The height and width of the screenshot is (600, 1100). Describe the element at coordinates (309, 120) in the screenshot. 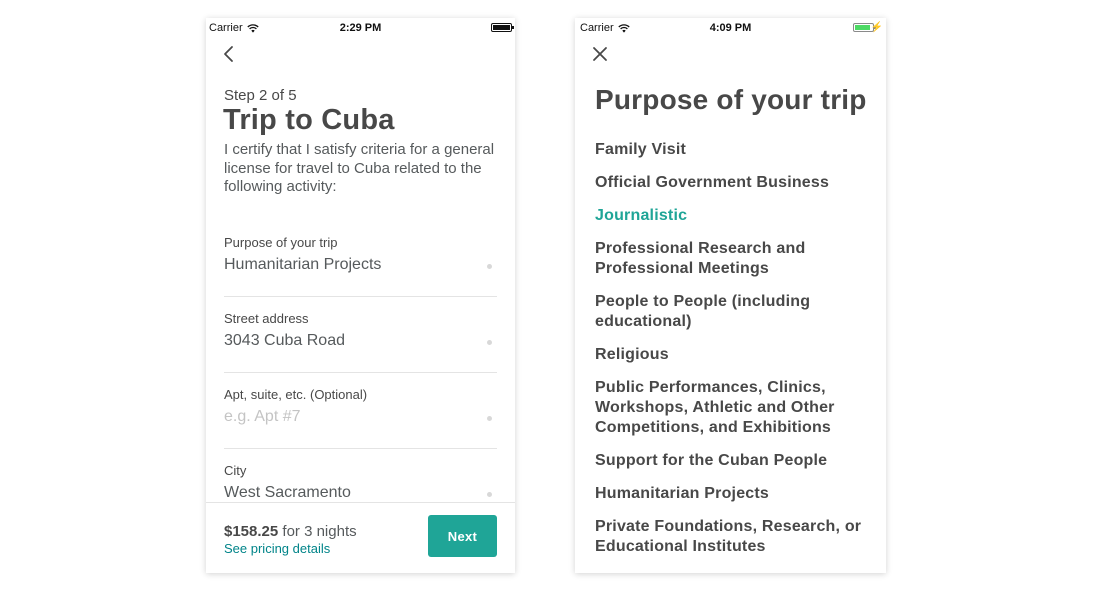

I see `page-title: Trip to Cuba` at that location.